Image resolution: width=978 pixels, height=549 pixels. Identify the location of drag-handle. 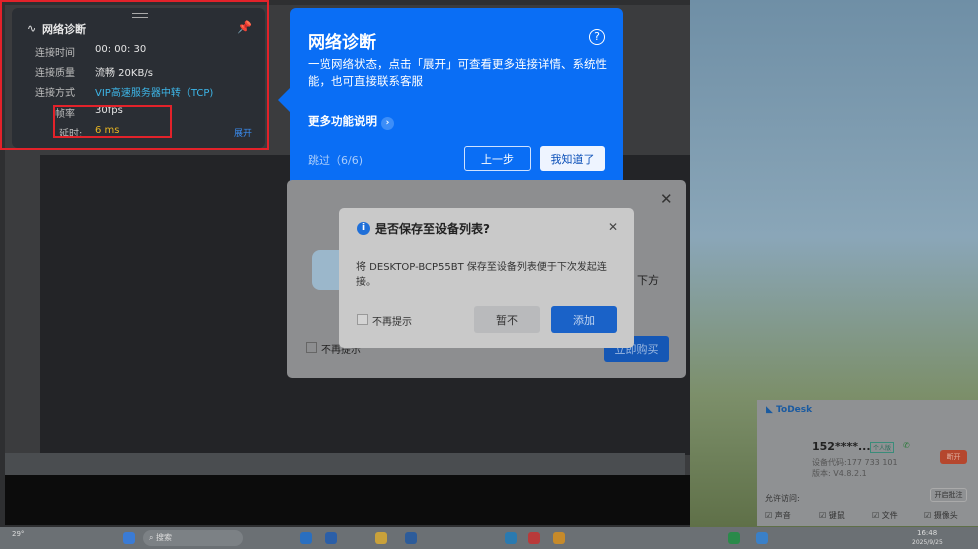
(140, 15).